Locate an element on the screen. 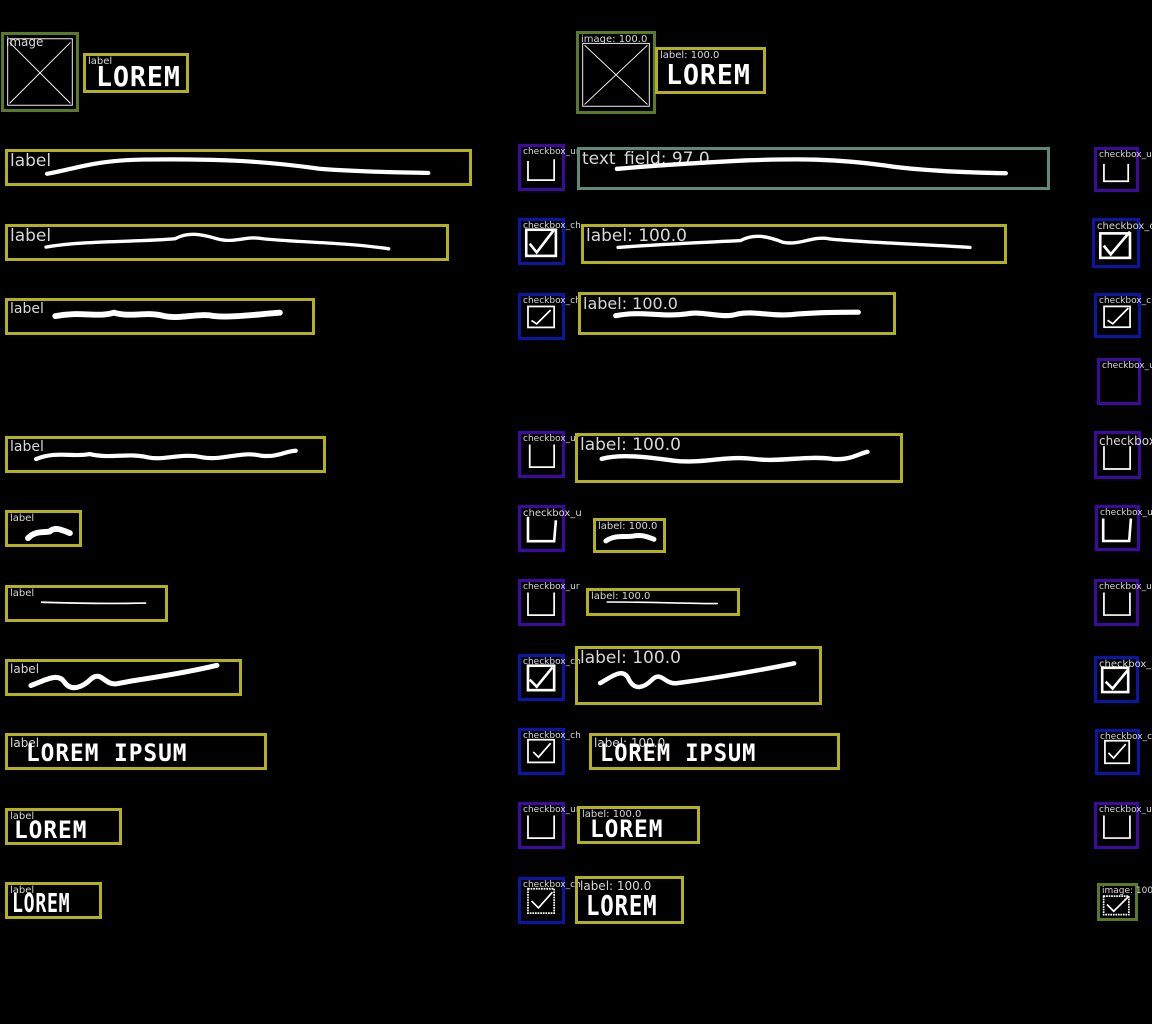 The width and height of the screenshot is (1152, 1024). image-placeholder-small: image: 100. is located at coordinates (1124, 902).